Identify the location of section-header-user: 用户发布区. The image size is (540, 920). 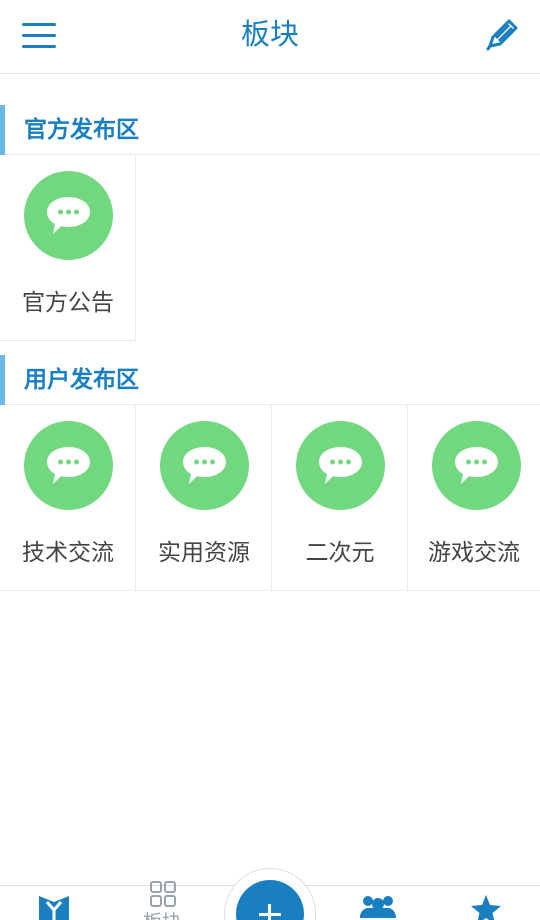
(270, 380).